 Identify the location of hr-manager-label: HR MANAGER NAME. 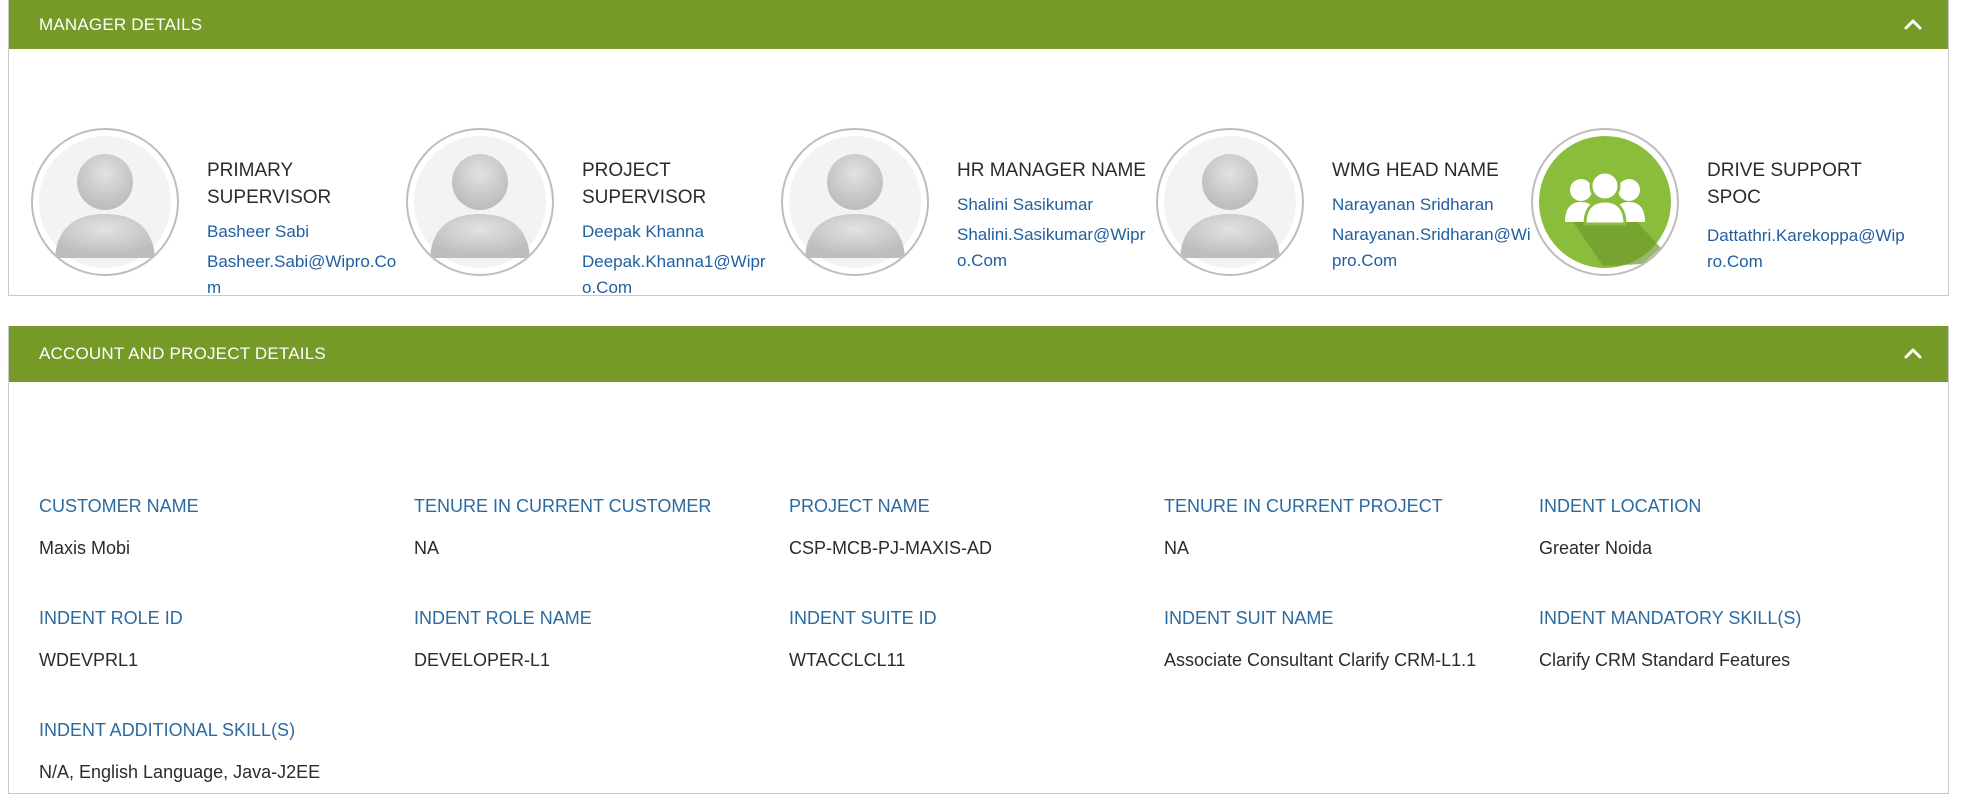
(1051, 170).